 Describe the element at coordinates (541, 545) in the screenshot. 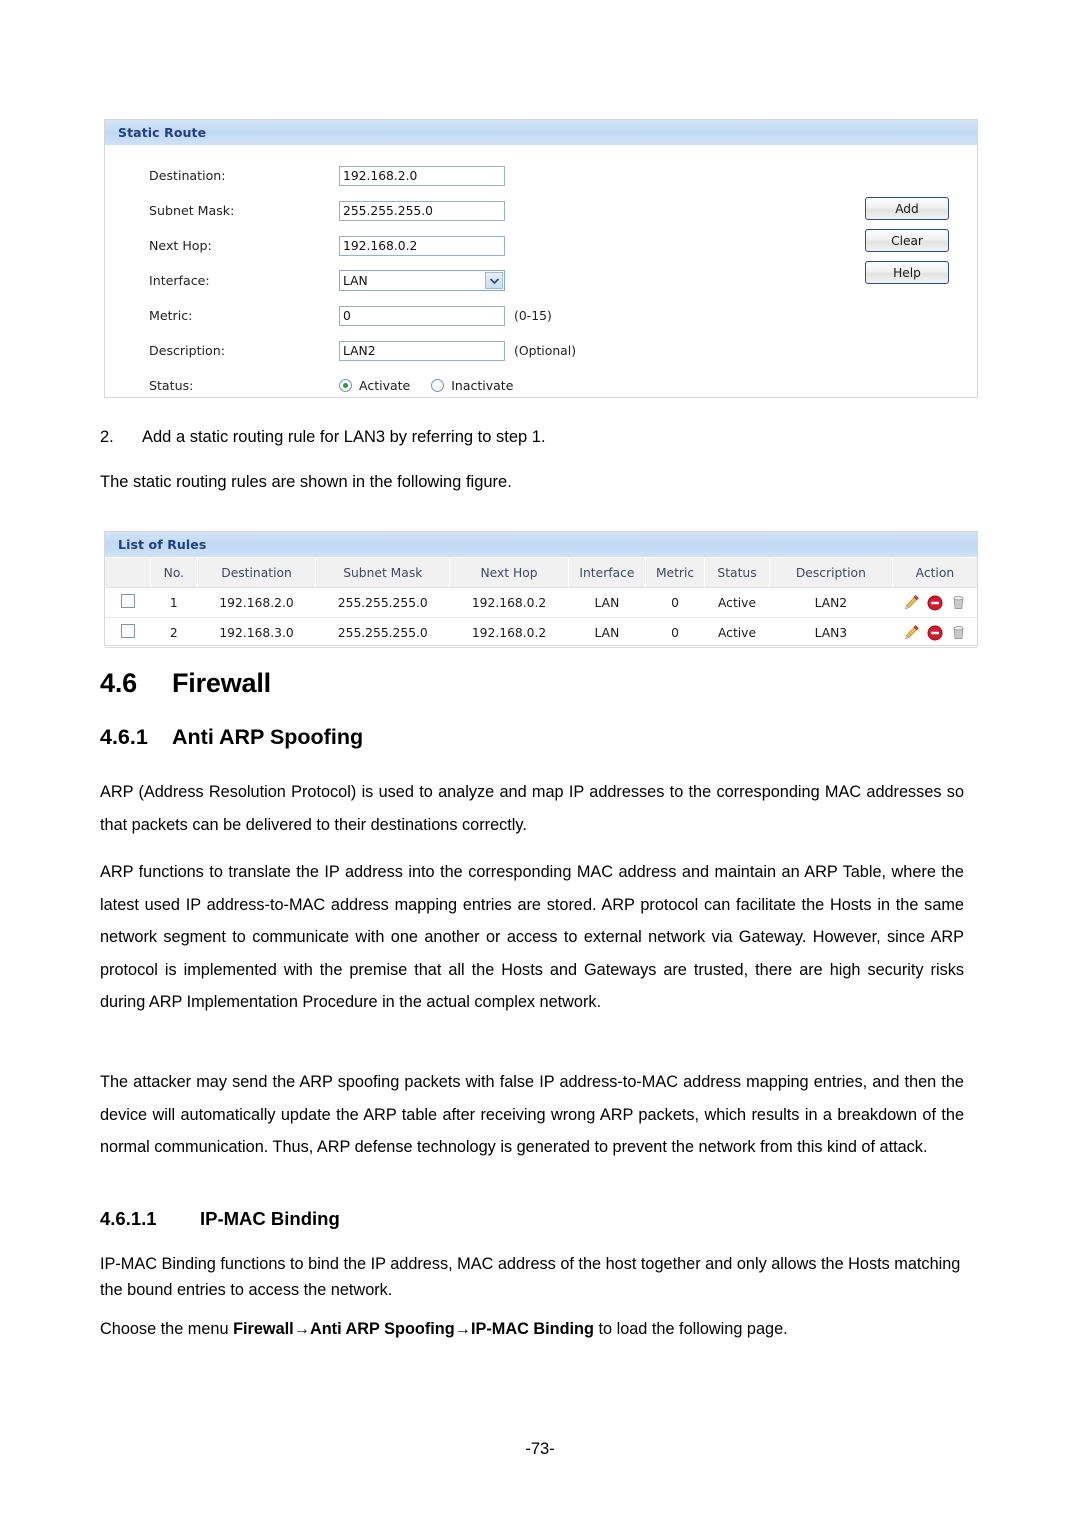

I see `list-of-rules-panel-header: List of Rules` at that location.